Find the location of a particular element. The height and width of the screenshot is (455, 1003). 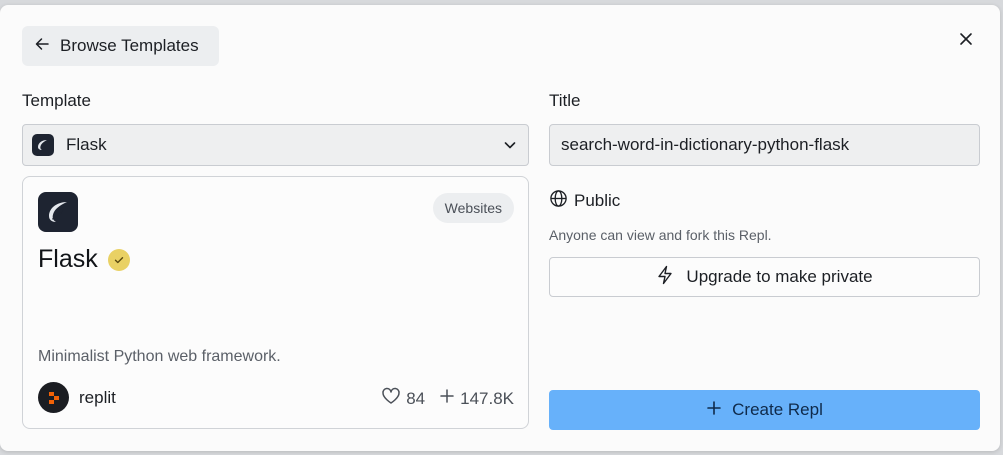

template-label: Template is located at coordinates (56, 100).